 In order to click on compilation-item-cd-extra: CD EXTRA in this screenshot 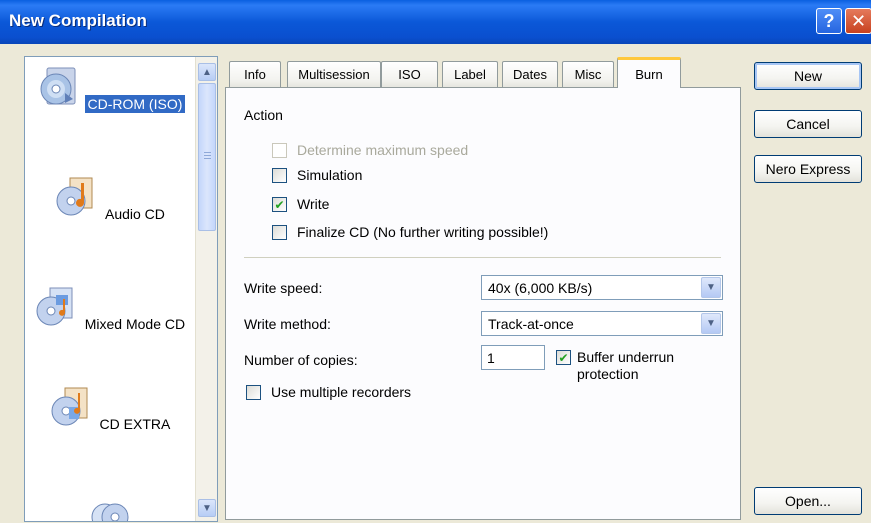, I will do `click(111, 409)`.